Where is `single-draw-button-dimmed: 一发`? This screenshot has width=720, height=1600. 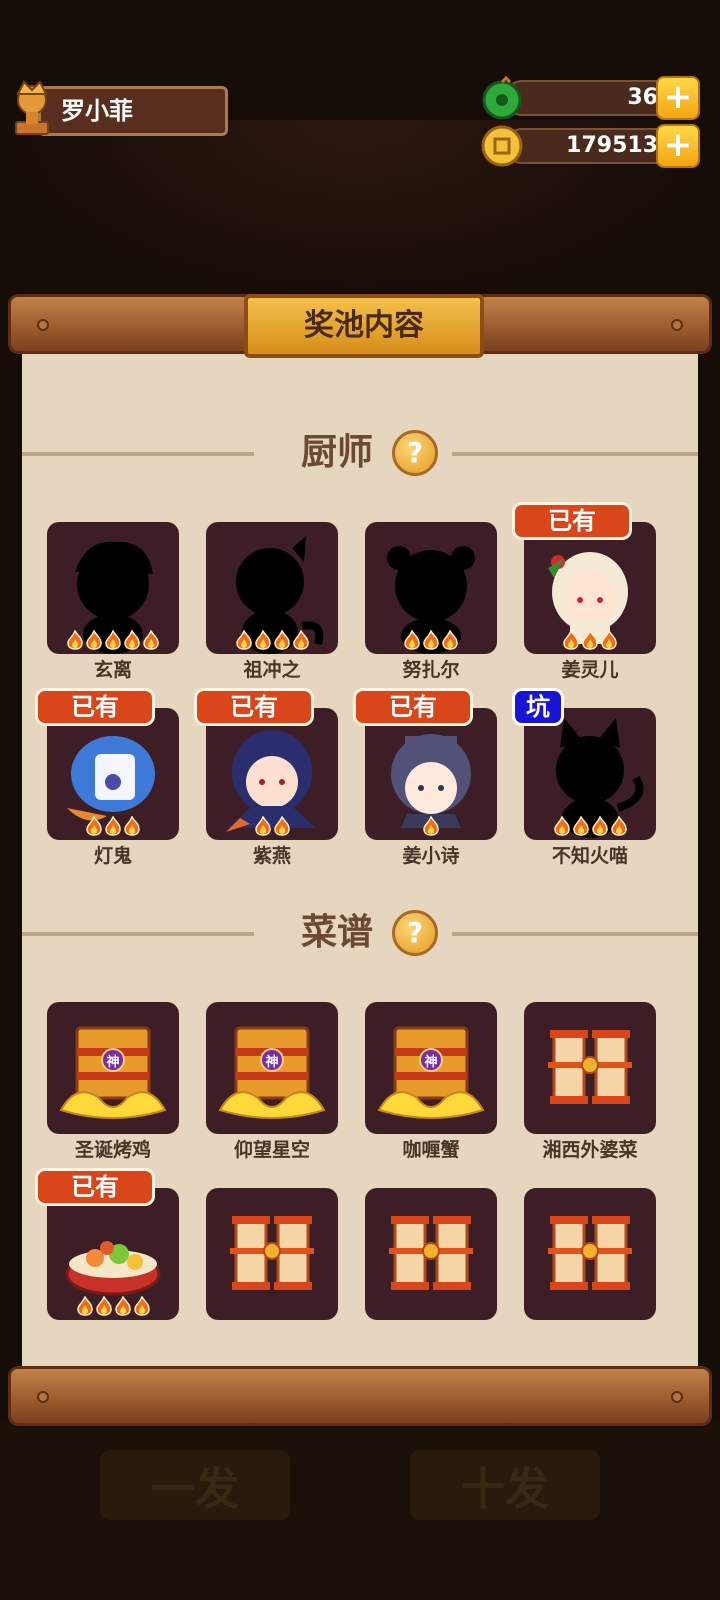
single-draw-button-dimmed: 一发 is located at coordinates (195, 1485).